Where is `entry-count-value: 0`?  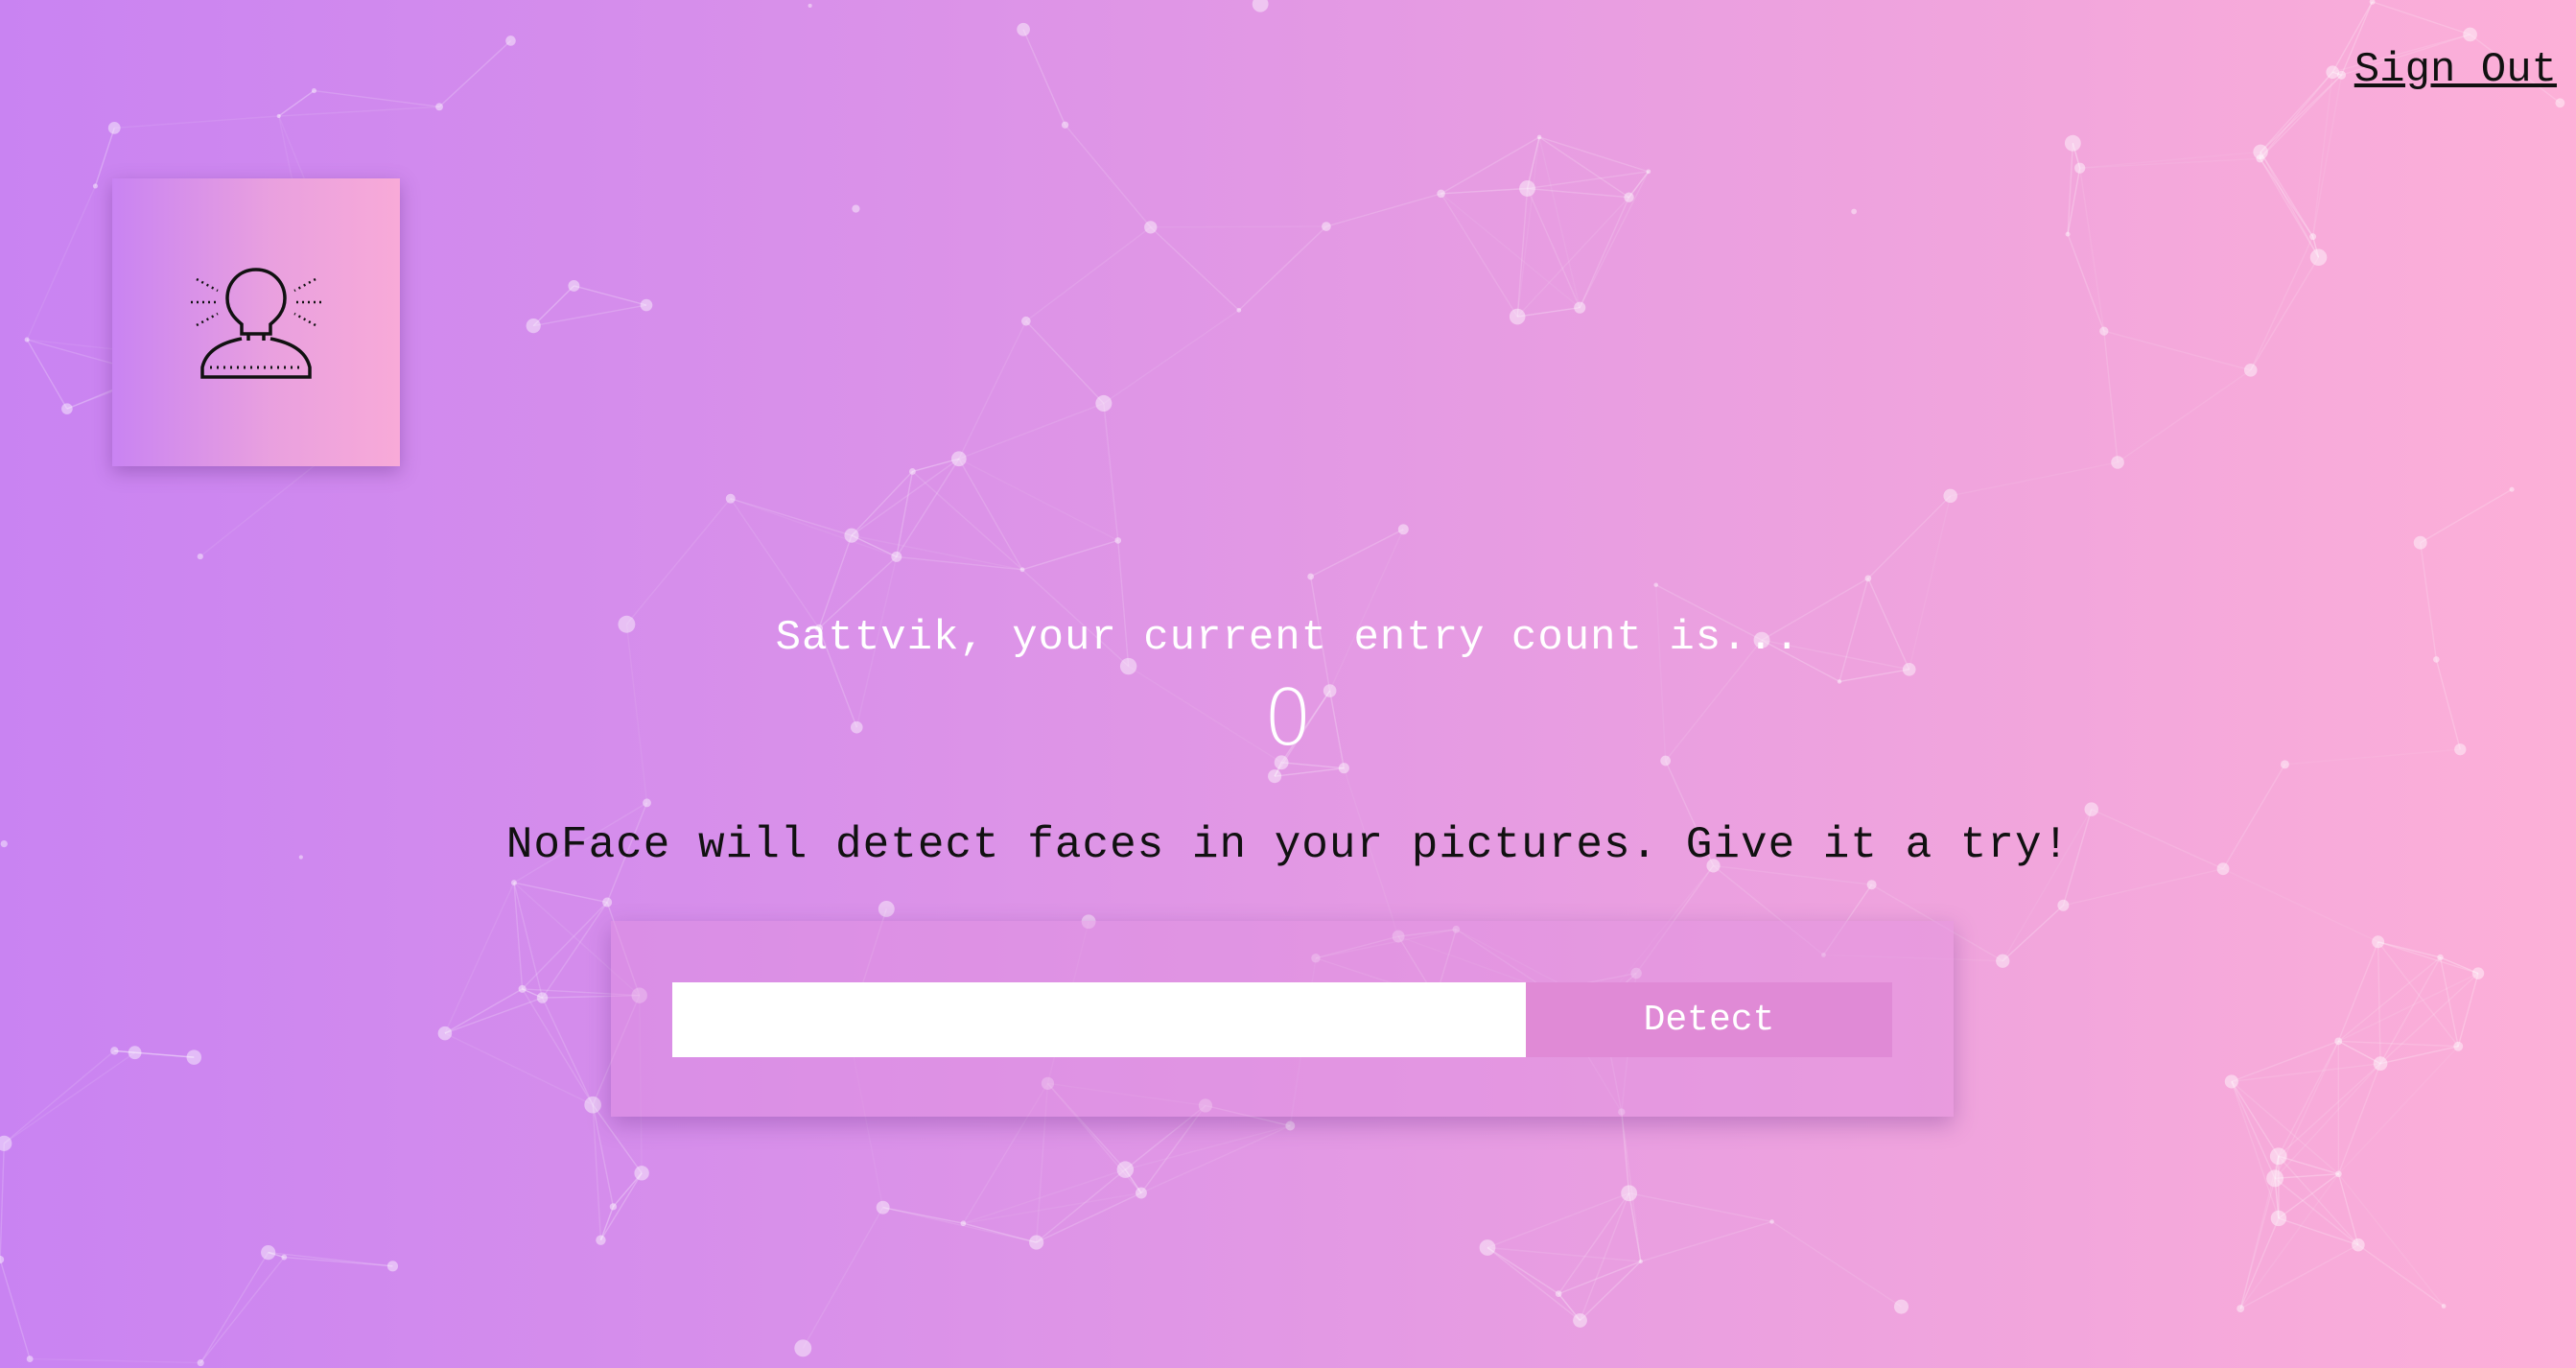
entry-count-value: 0 is located at coordinates (1288, 718).